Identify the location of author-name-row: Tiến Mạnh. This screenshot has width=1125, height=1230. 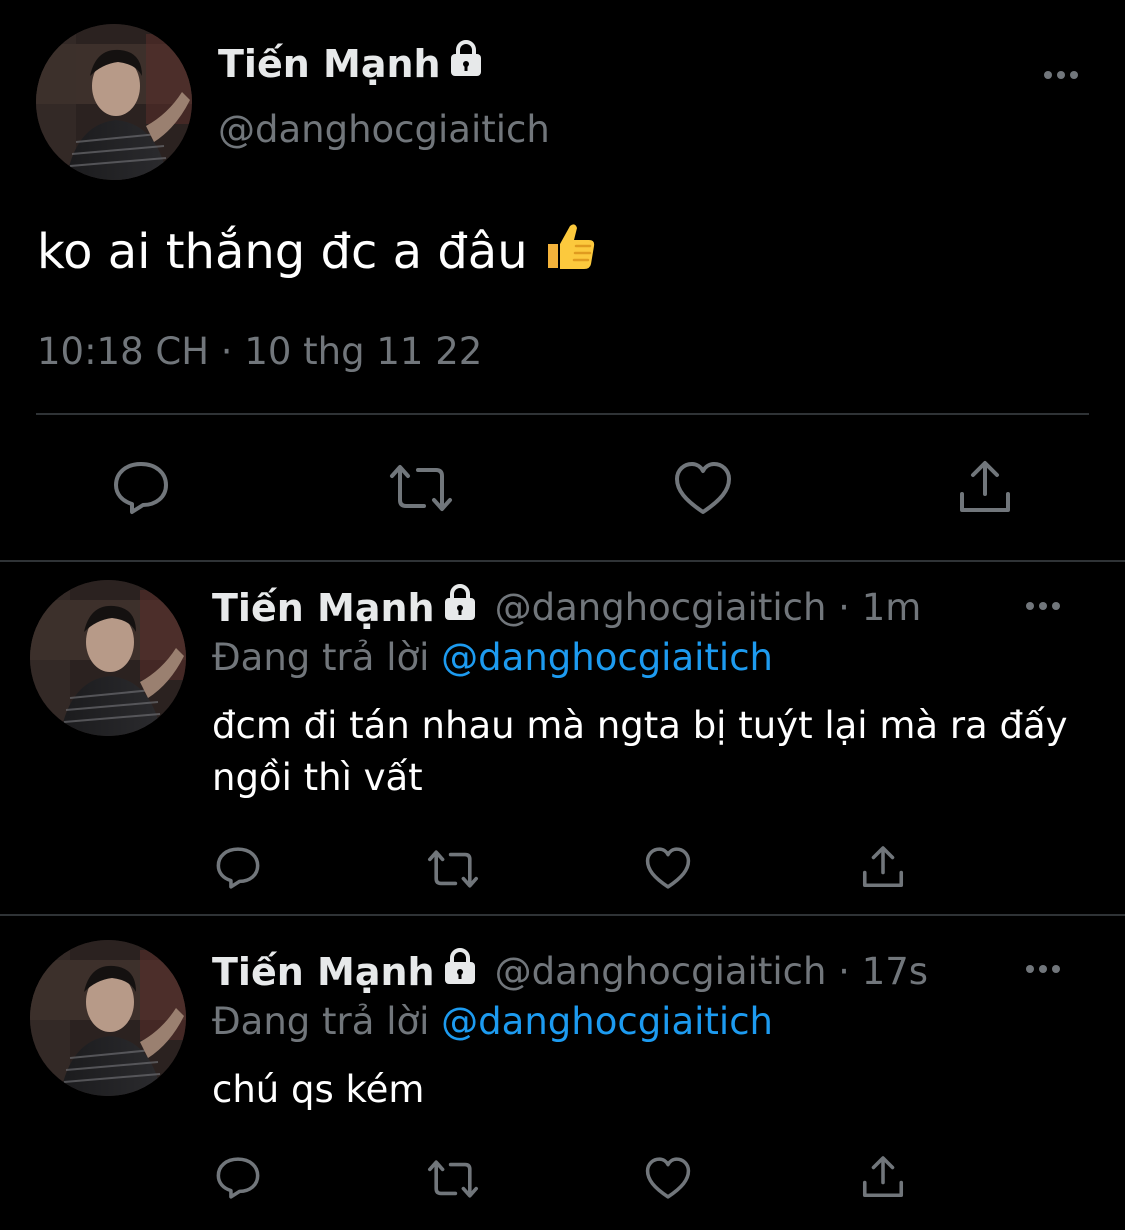
(350, 63).